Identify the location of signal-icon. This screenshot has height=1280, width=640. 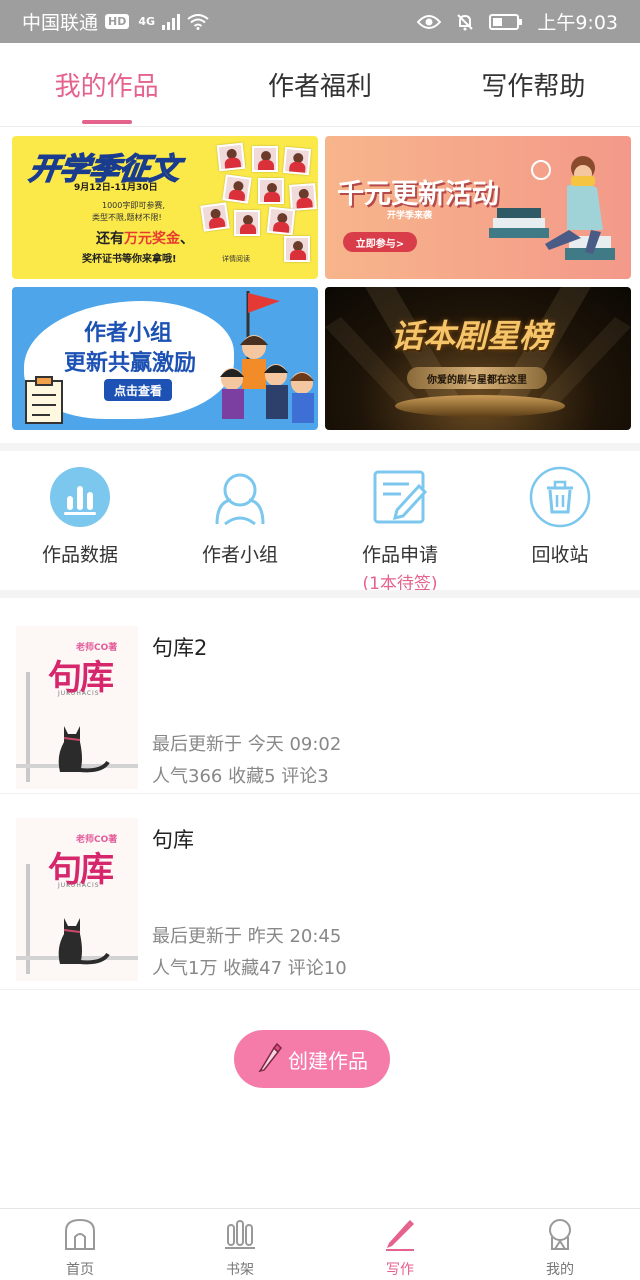
(171, 21).